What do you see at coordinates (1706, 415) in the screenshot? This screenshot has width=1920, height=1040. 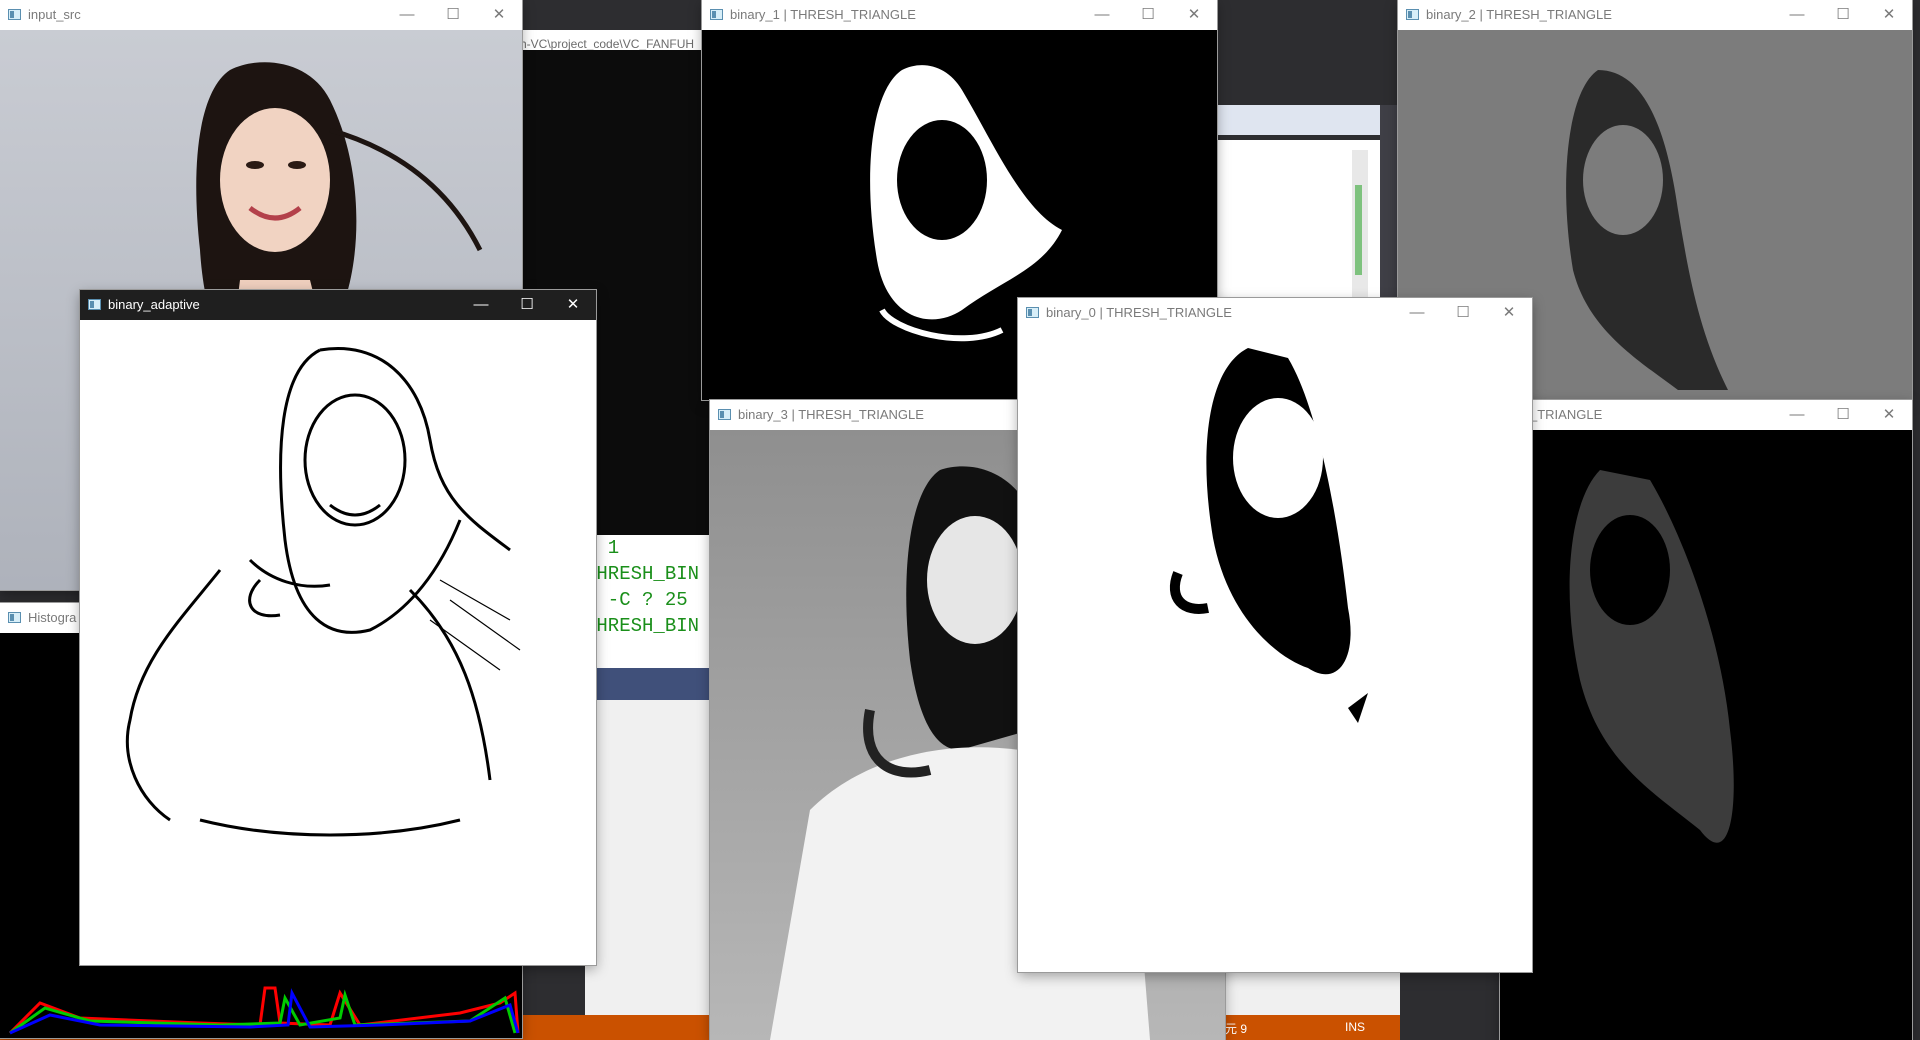 I see `titlebar: _TRIANGLE — ☐ ✕` at bounding box center [1706, 415].